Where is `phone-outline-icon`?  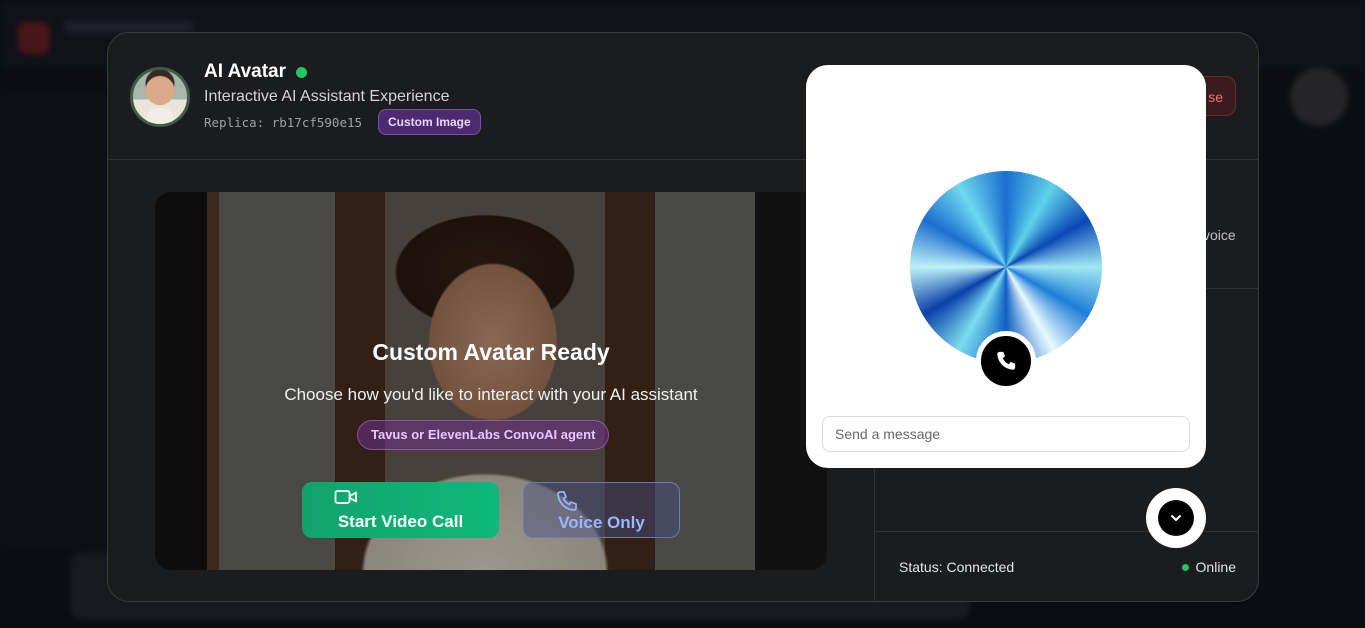
phone-outline-icon is located at coordinates (567, 501).